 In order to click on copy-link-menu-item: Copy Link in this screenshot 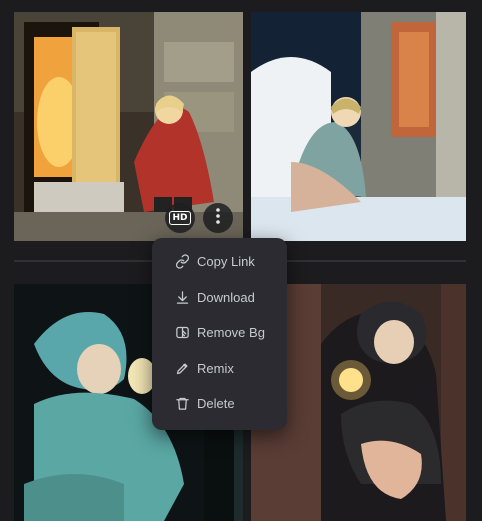, I will do `click(219, 262)`.